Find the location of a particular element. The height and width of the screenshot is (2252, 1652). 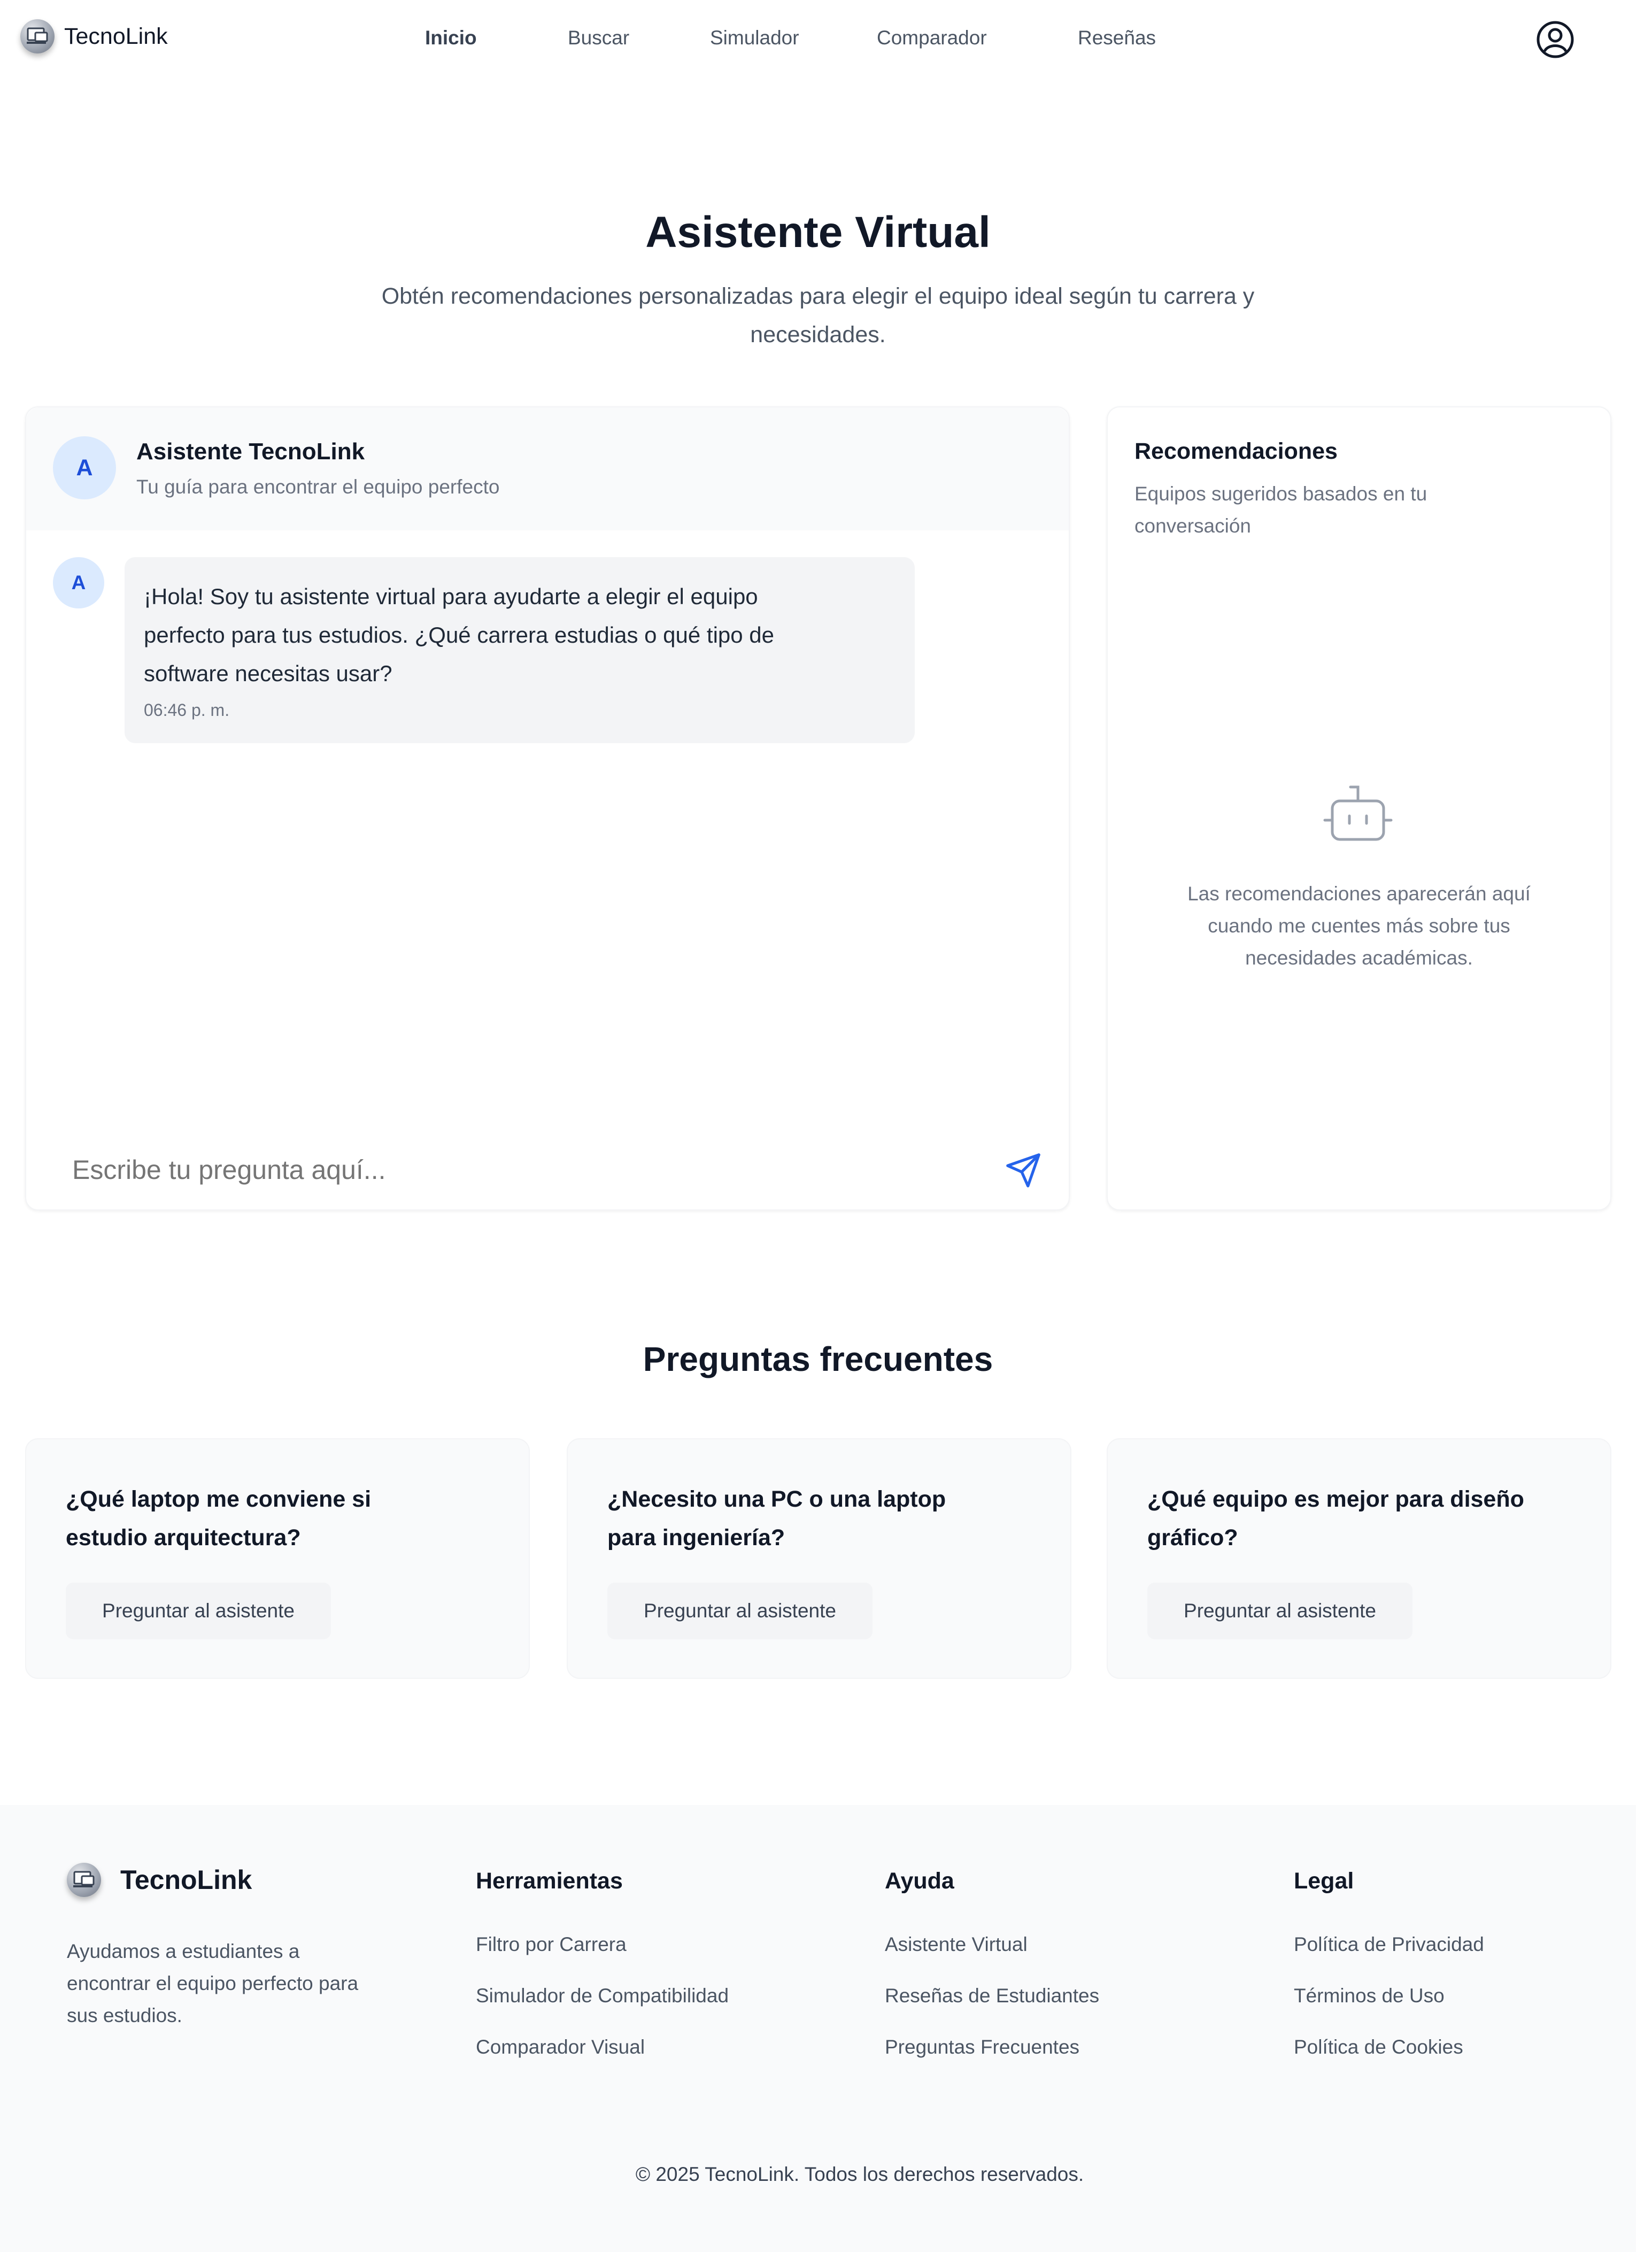

page-subtitle-line2: necesidades. is located at coordinates (818, 335).